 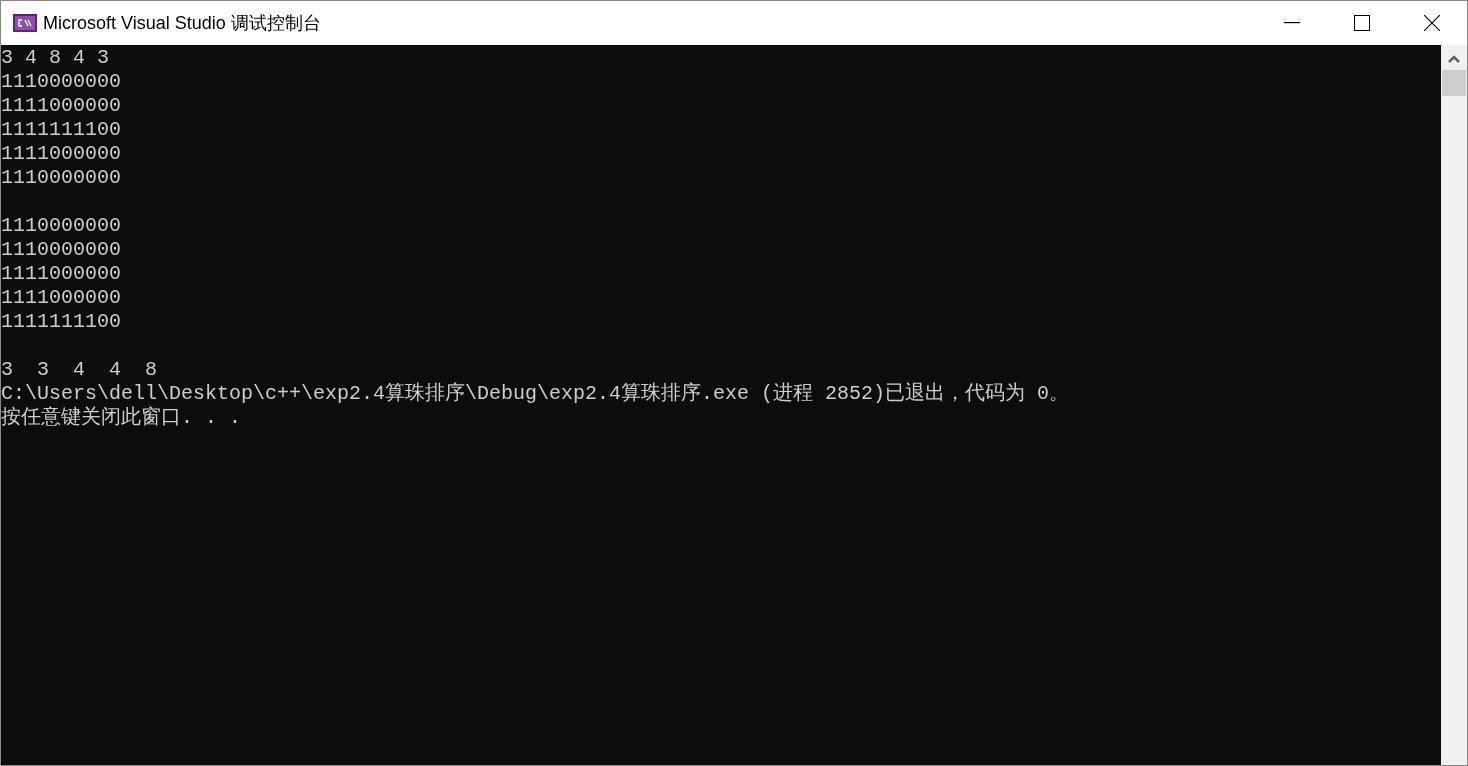 I want to click on console-line: 3 3 4 4 8, so click(x=79, y=370).